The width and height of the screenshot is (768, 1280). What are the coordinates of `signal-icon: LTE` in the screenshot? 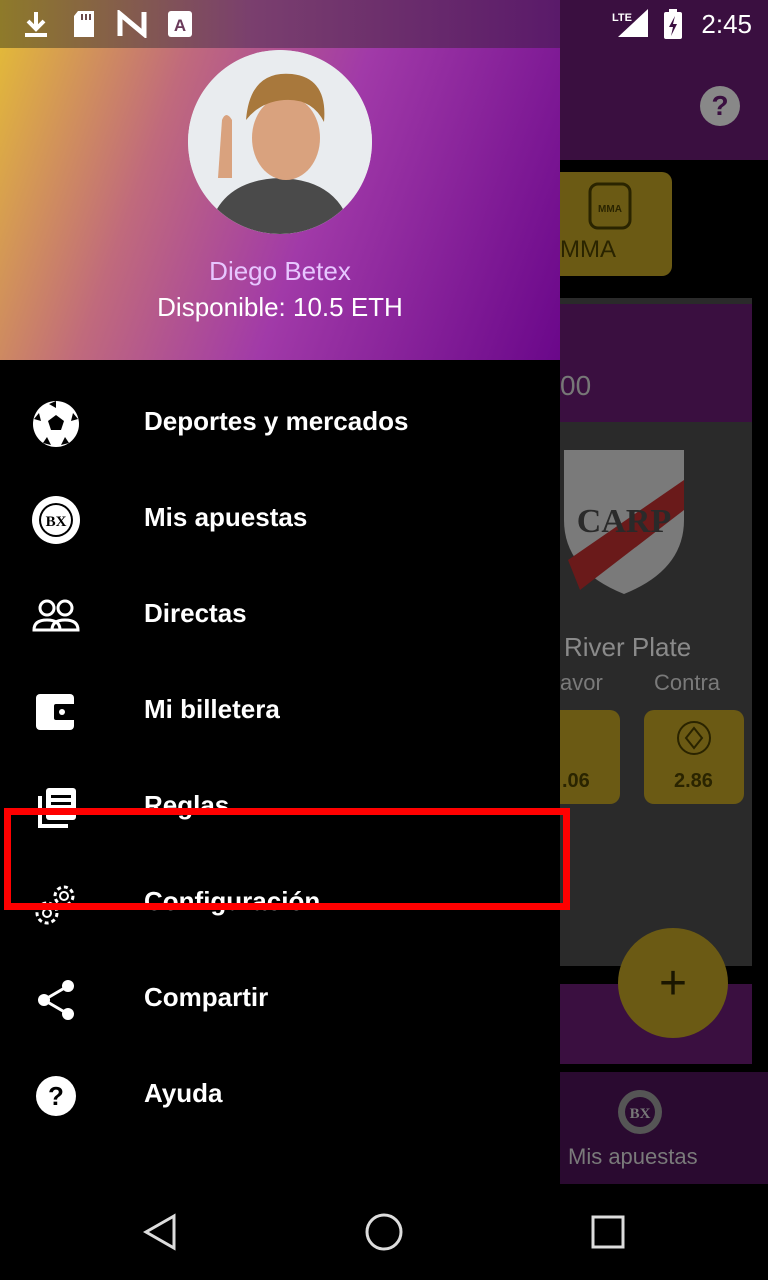 It's located at (630, 23).